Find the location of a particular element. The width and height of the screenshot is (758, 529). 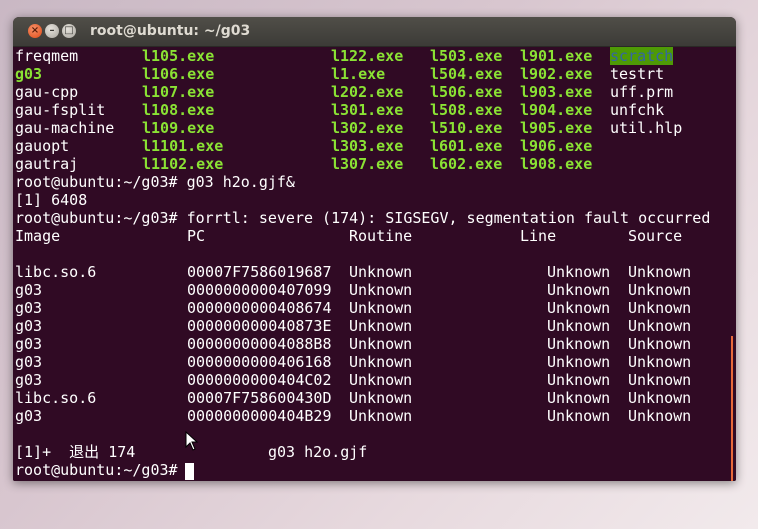

trace-header-cell: PC is located at coordinates (196, 236).